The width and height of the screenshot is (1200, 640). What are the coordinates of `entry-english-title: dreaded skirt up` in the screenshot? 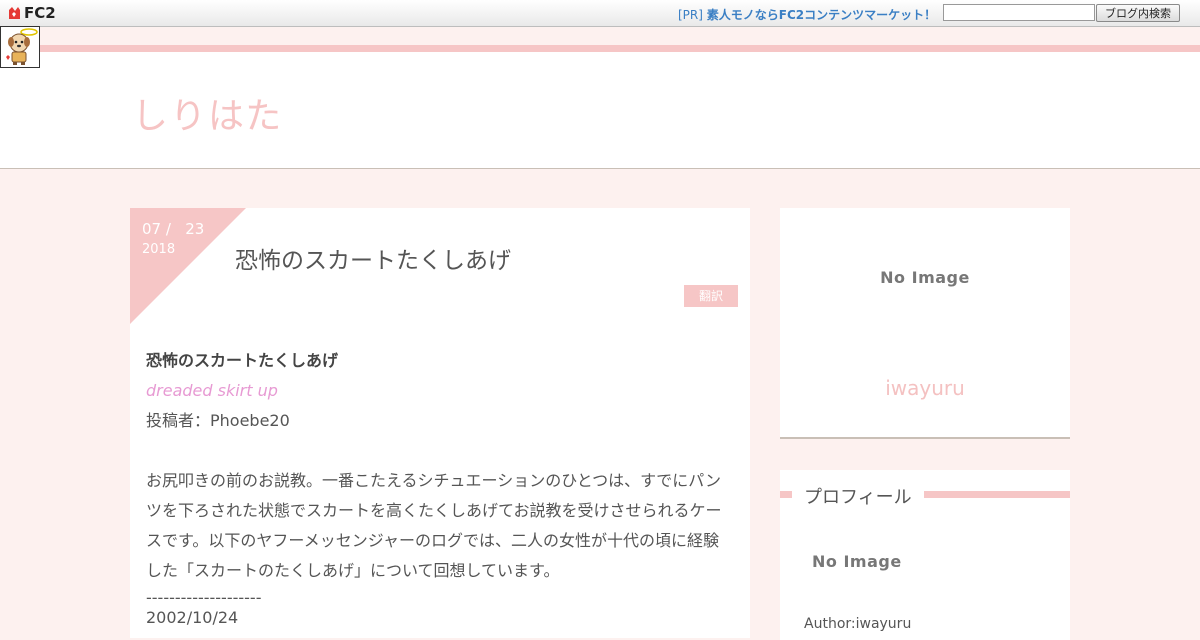 It's located at (212, 390).